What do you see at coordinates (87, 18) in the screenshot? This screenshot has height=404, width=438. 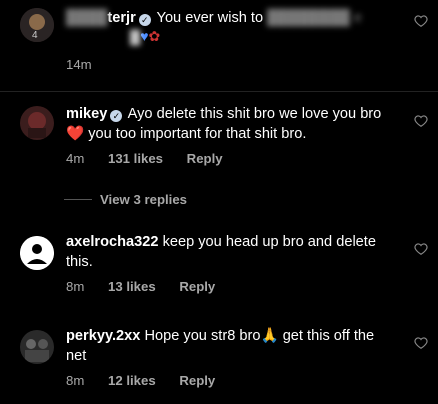 I see `redacted-username-prefix: ████` at bounding box center [87, 18].